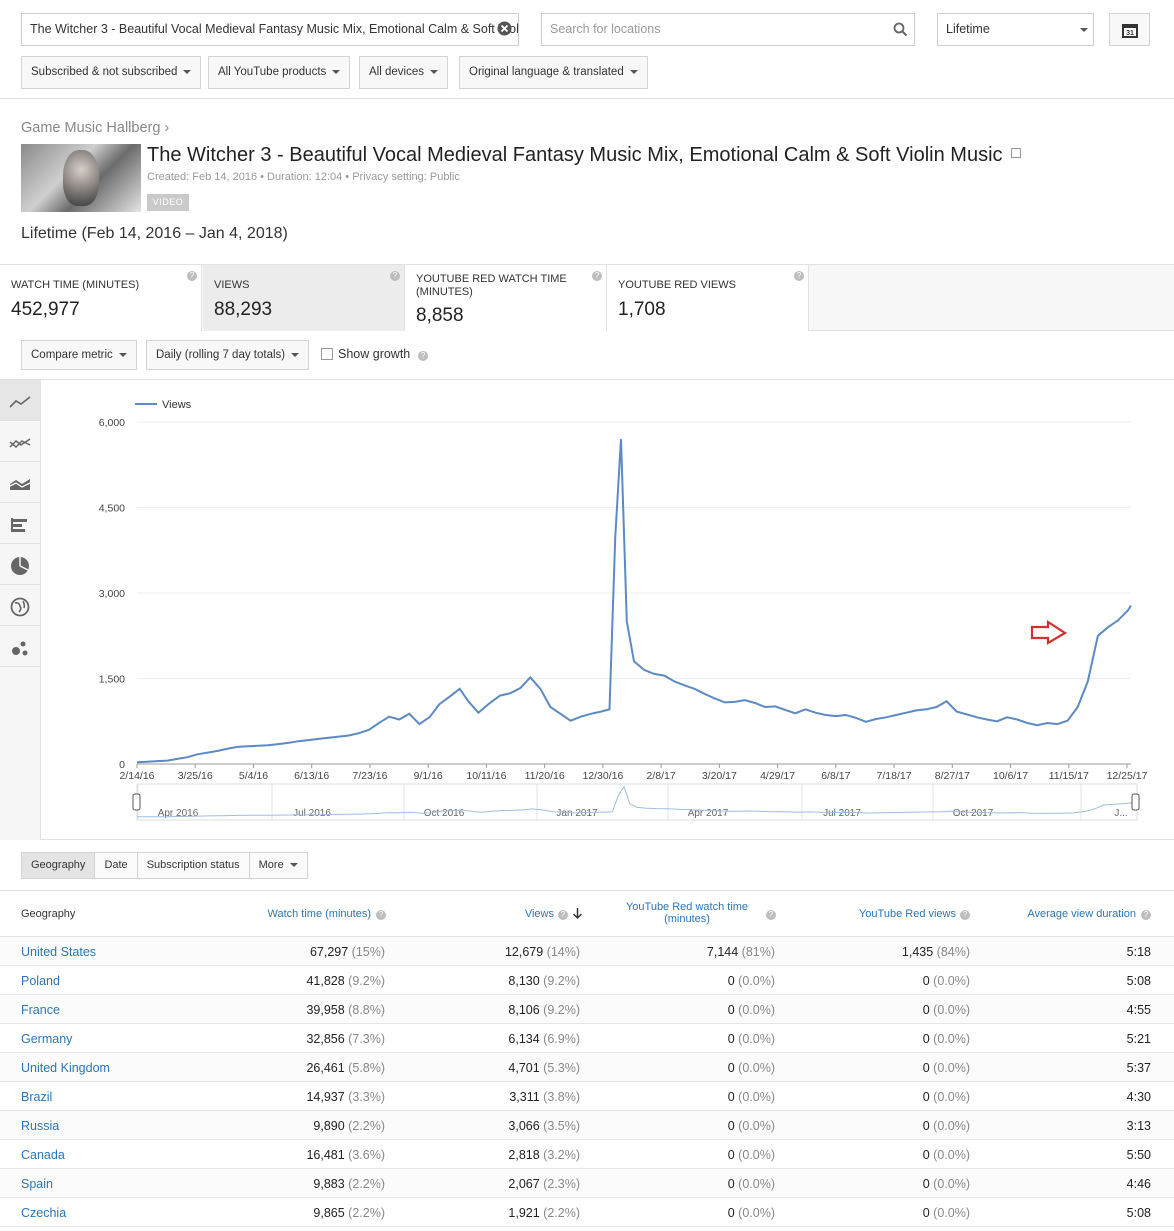  What do you see at coordinates (1069, 776) in the screenshot?
I see `x-tick-label: 11/15/17` at bounding box center [1069, 776].